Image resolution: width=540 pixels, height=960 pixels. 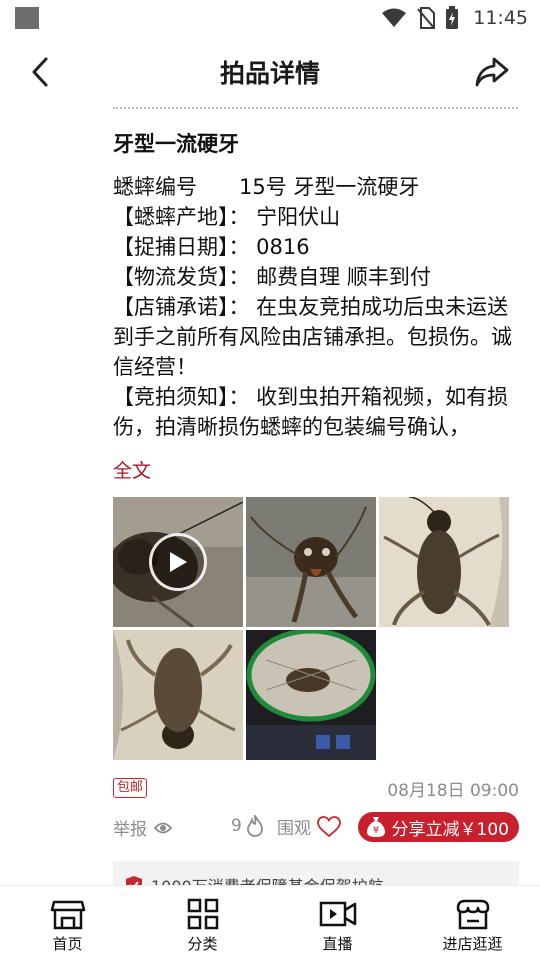 I want to click on category-icon, so click(x=202, y=914).